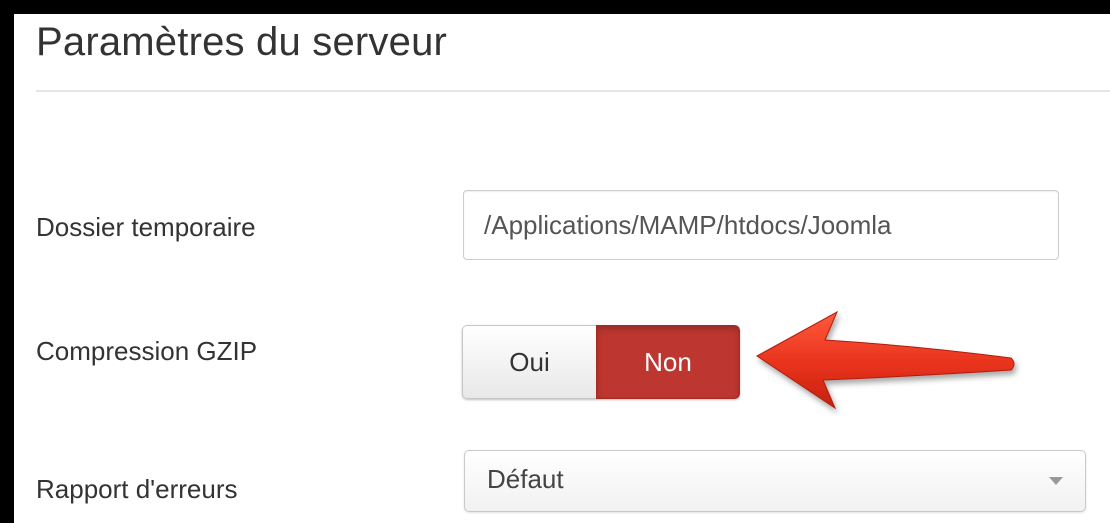 The height and width of the screenshot is (523, 1110). I want to click on gzip-yes-button: Oui, so click(529, 362).